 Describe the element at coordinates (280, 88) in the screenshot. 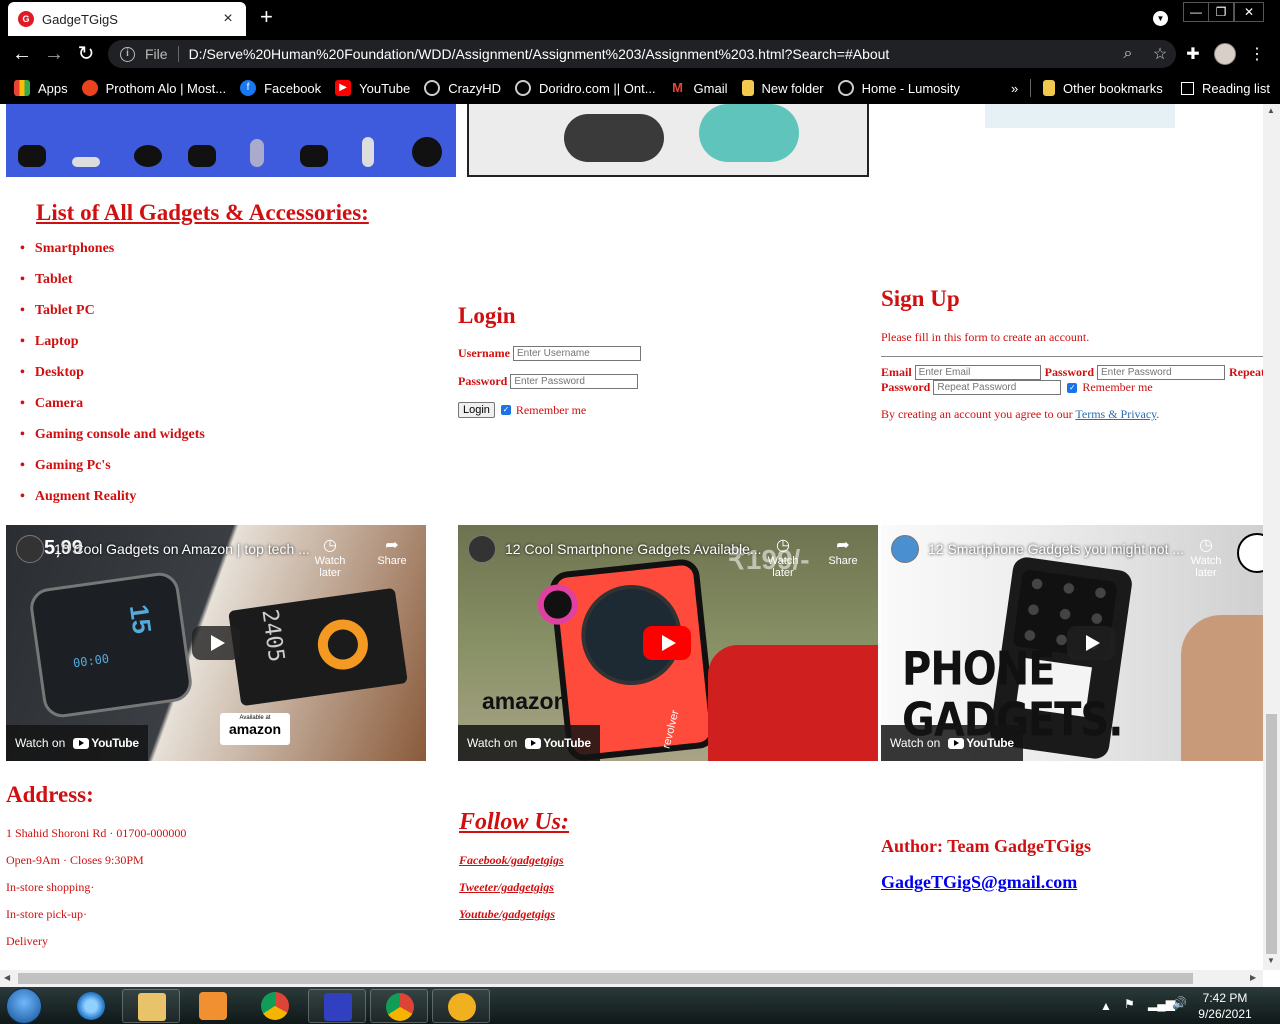

I see `bookmark-facebook: f Facebook` at that location.